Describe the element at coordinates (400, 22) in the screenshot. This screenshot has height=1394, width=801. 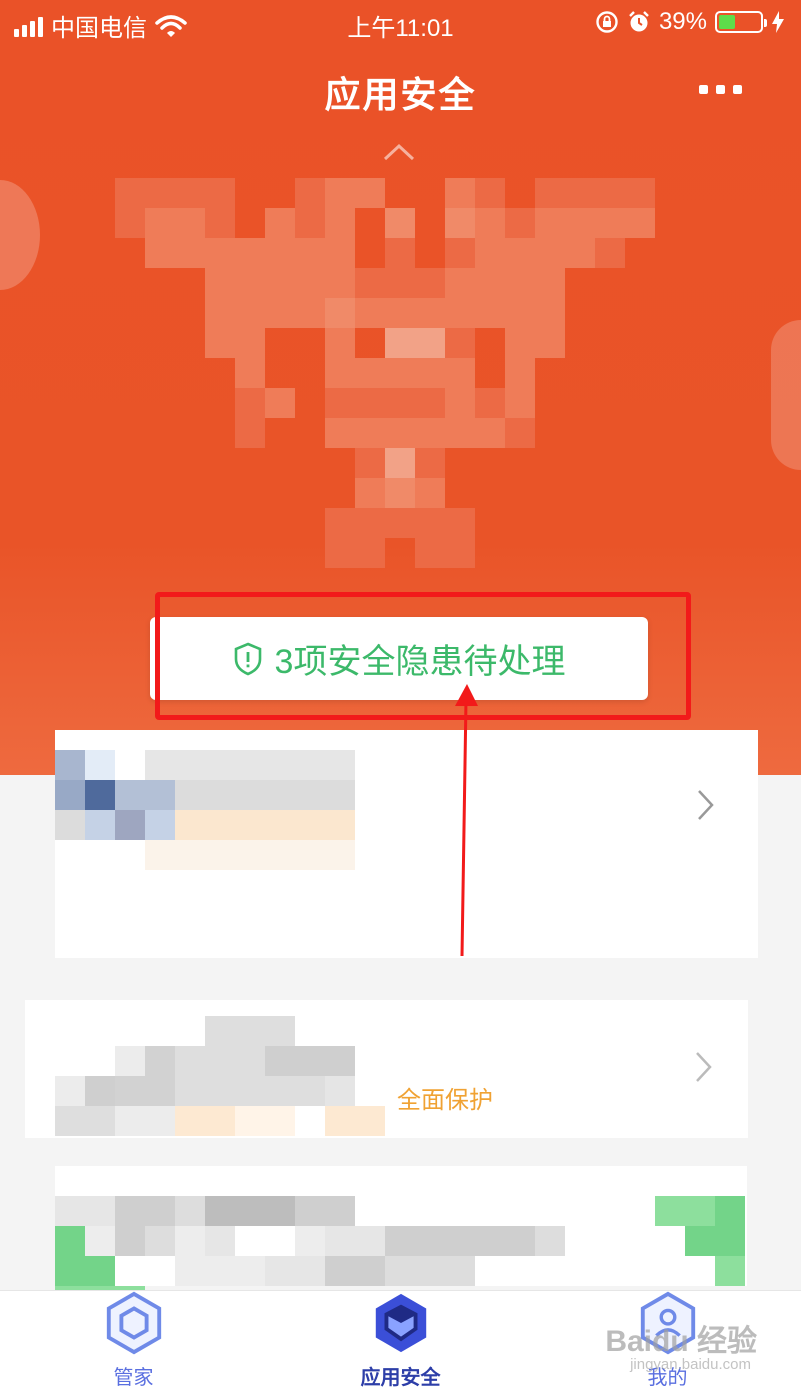
I see `status-bar: 中国电信 上午11:01 39%` at that location.